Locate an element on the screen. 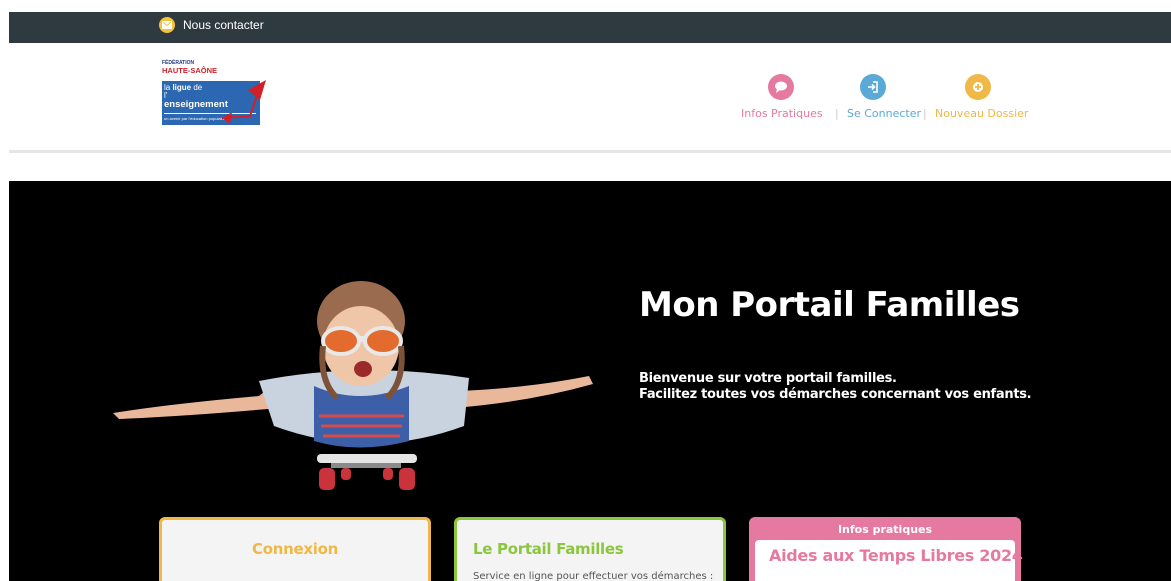 This screenshot has height=581, width=1171. connexion-card: Connexion is located at coordinates (295, 549).